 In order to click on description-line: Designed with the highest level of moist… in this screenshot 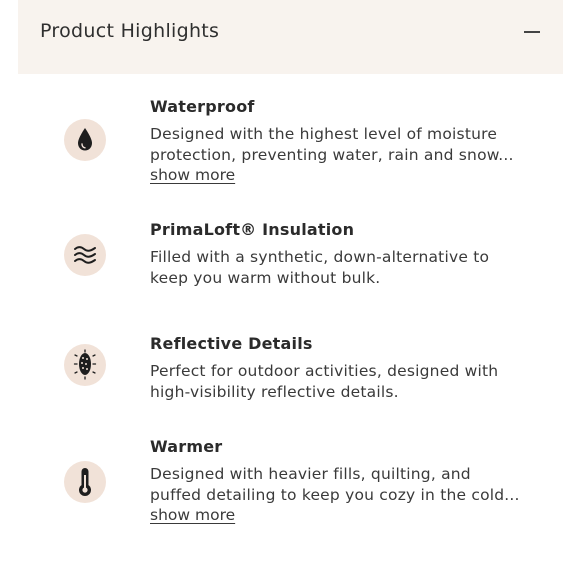, I will do `click(324, 134)`.